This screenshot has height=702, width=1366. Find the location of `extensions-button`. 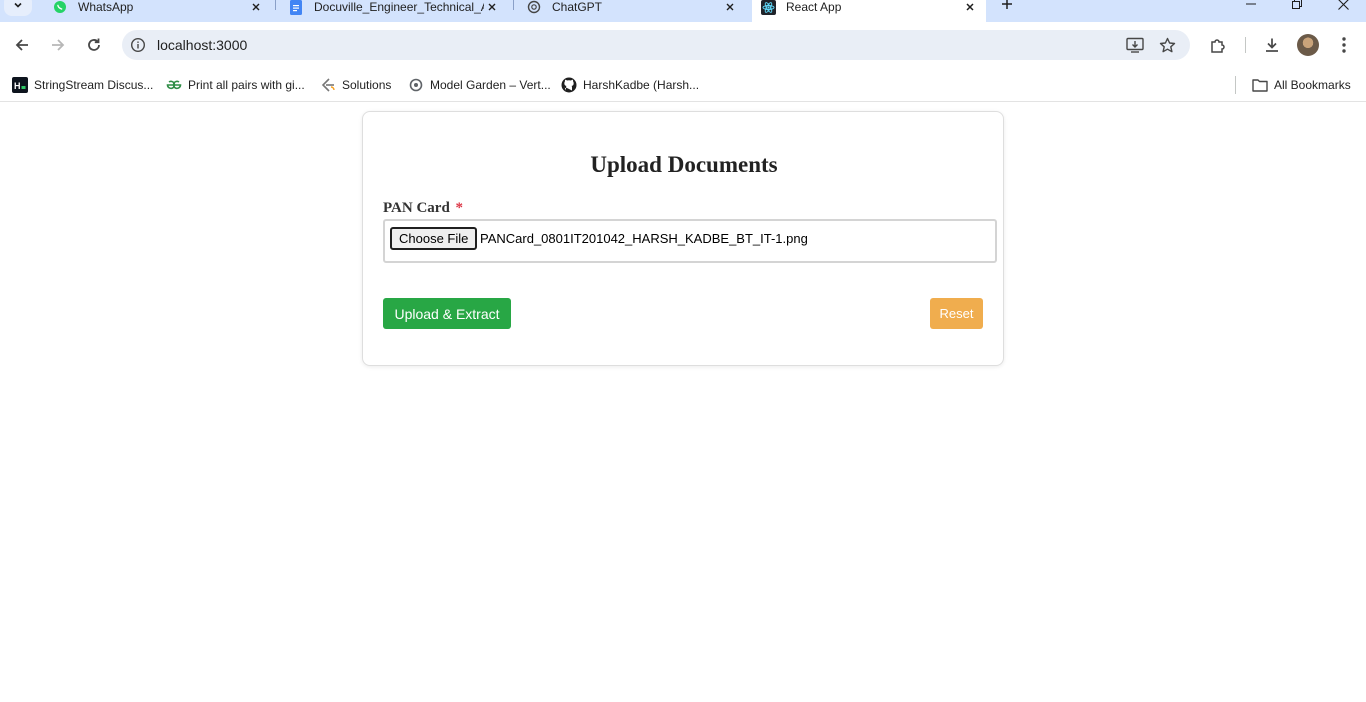

extensions-button is located at coordinates (1218, 45).